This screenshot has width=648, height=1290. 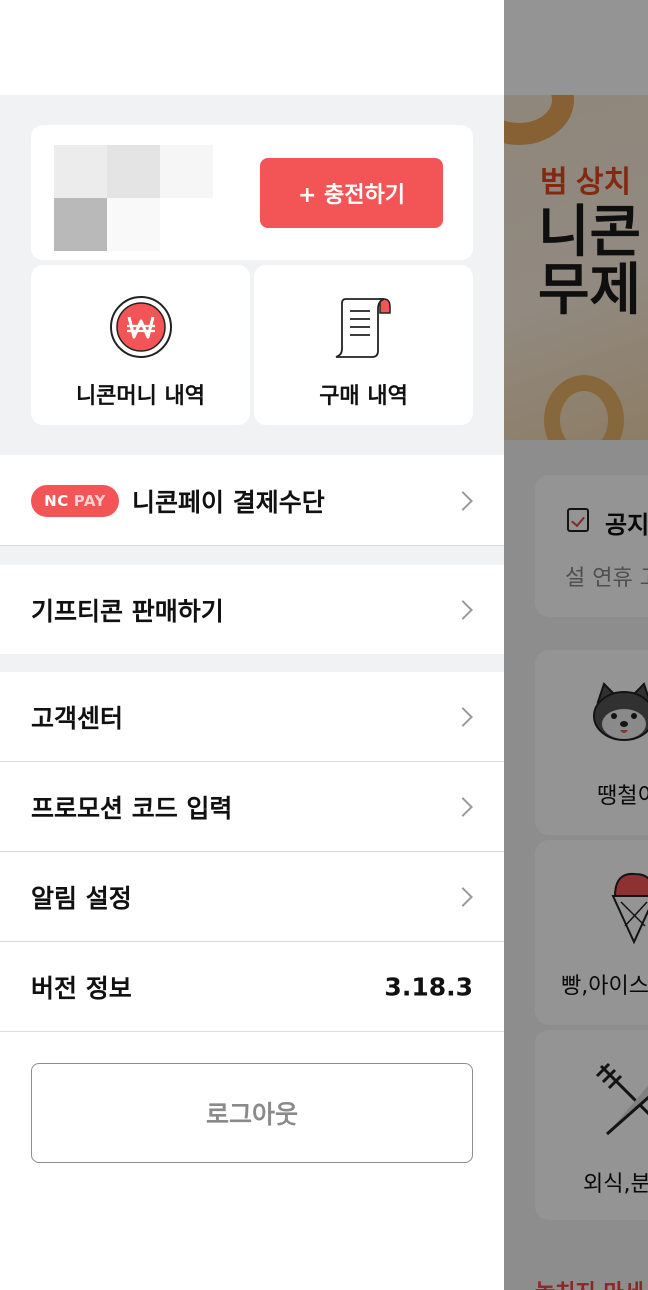 What do you see at coordinates (252, 716) in the screenshot?
I see `menu-item-customer-center: 고객센터` at bounding box center [252, 716].